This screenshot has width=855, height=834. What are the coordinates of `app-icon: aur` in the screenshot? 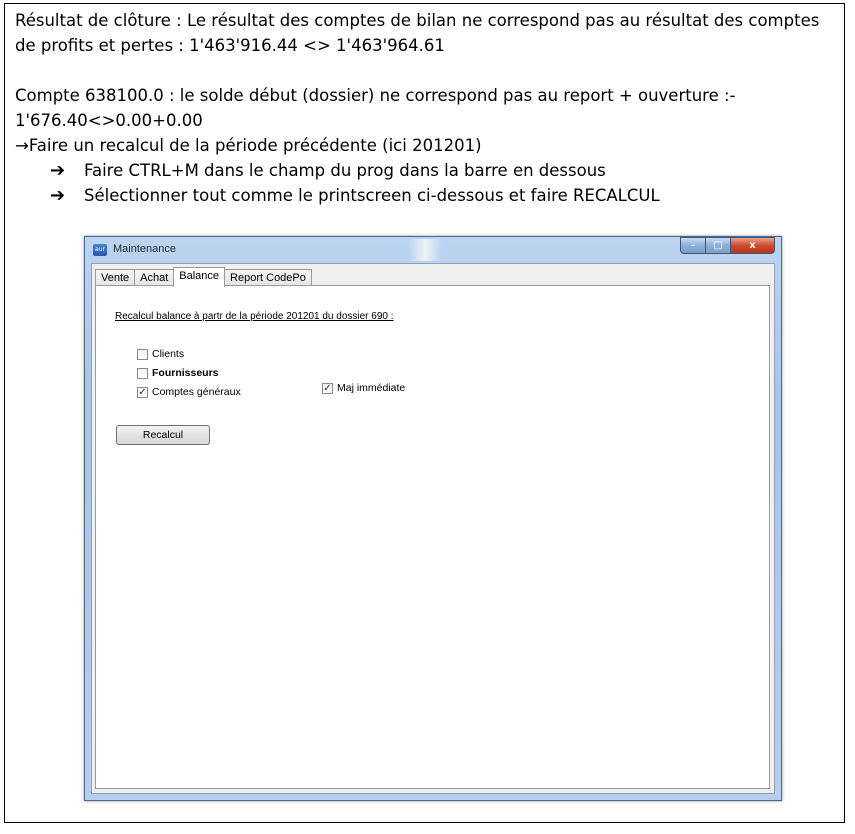 It's located at (100, 250).